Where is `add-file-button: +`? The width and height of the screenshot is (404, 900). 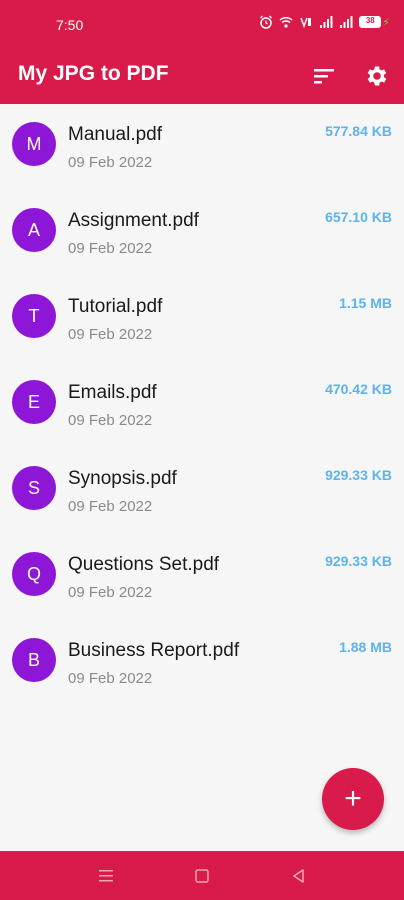 add-file-button: + is located at coordinates (353, 799).